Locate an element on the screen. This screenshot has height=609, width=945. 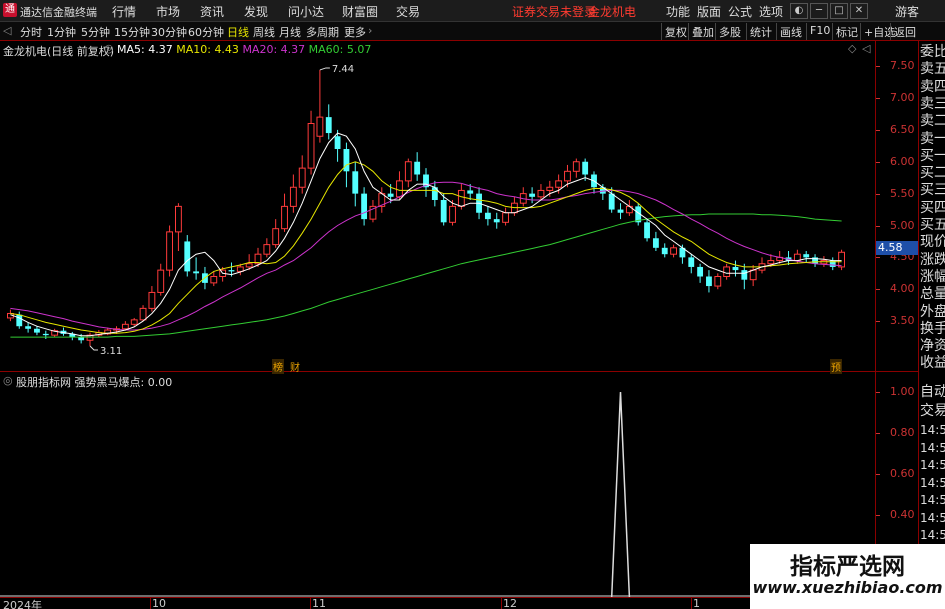
statistics-button: 统计 is located at coordinates (760, 31).